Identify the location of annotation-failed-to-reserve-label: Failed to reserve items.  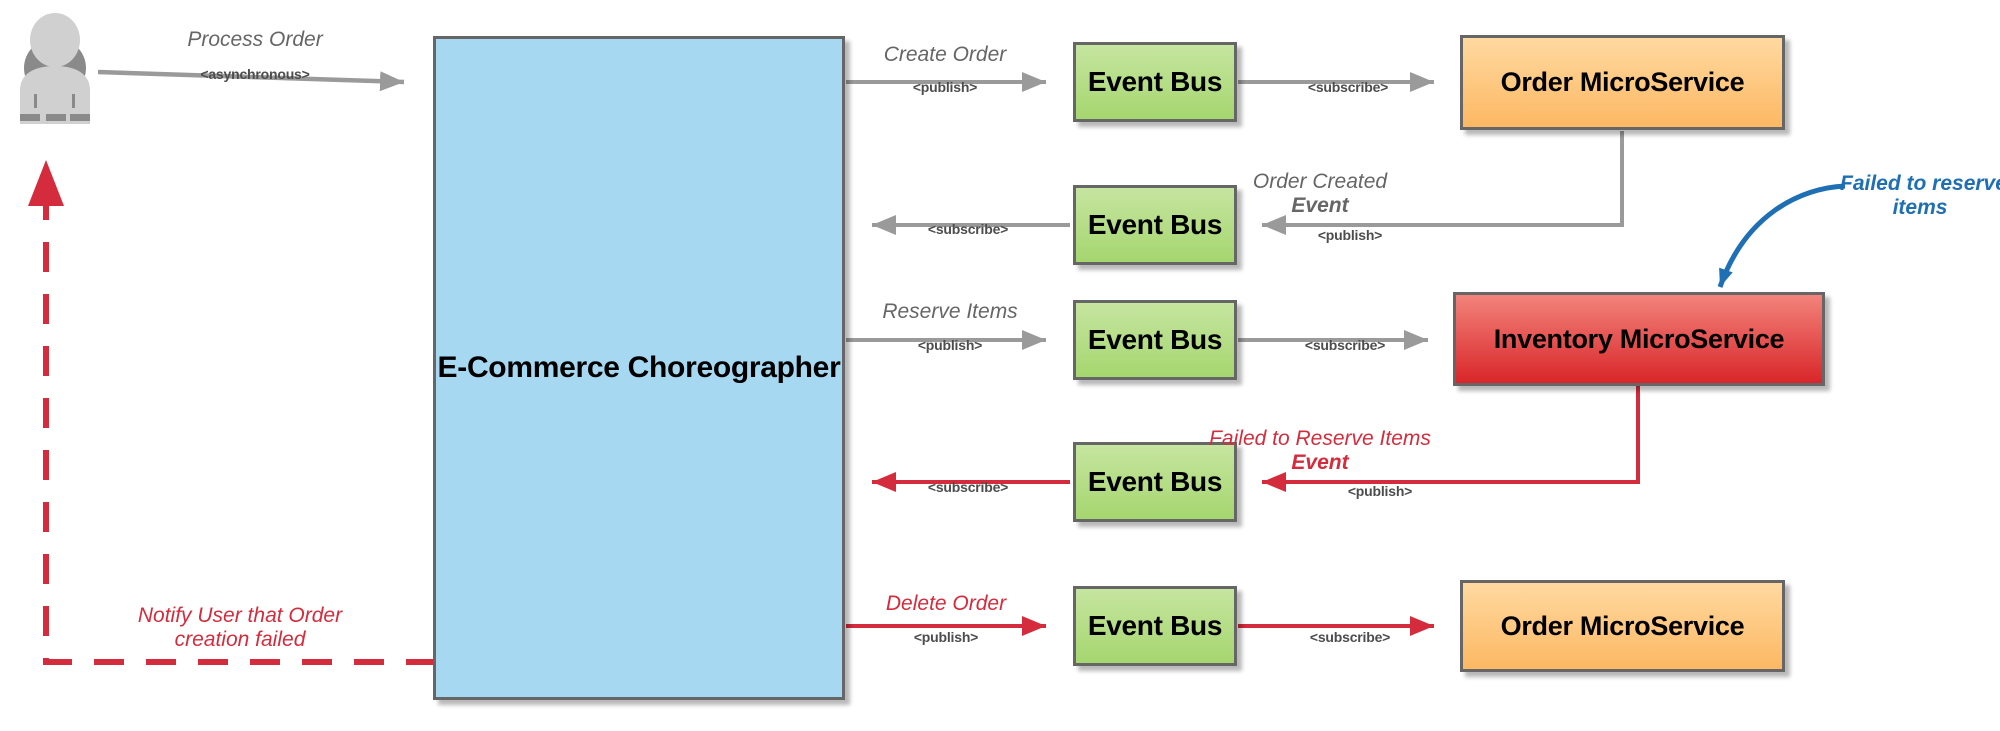
(1920, 196).